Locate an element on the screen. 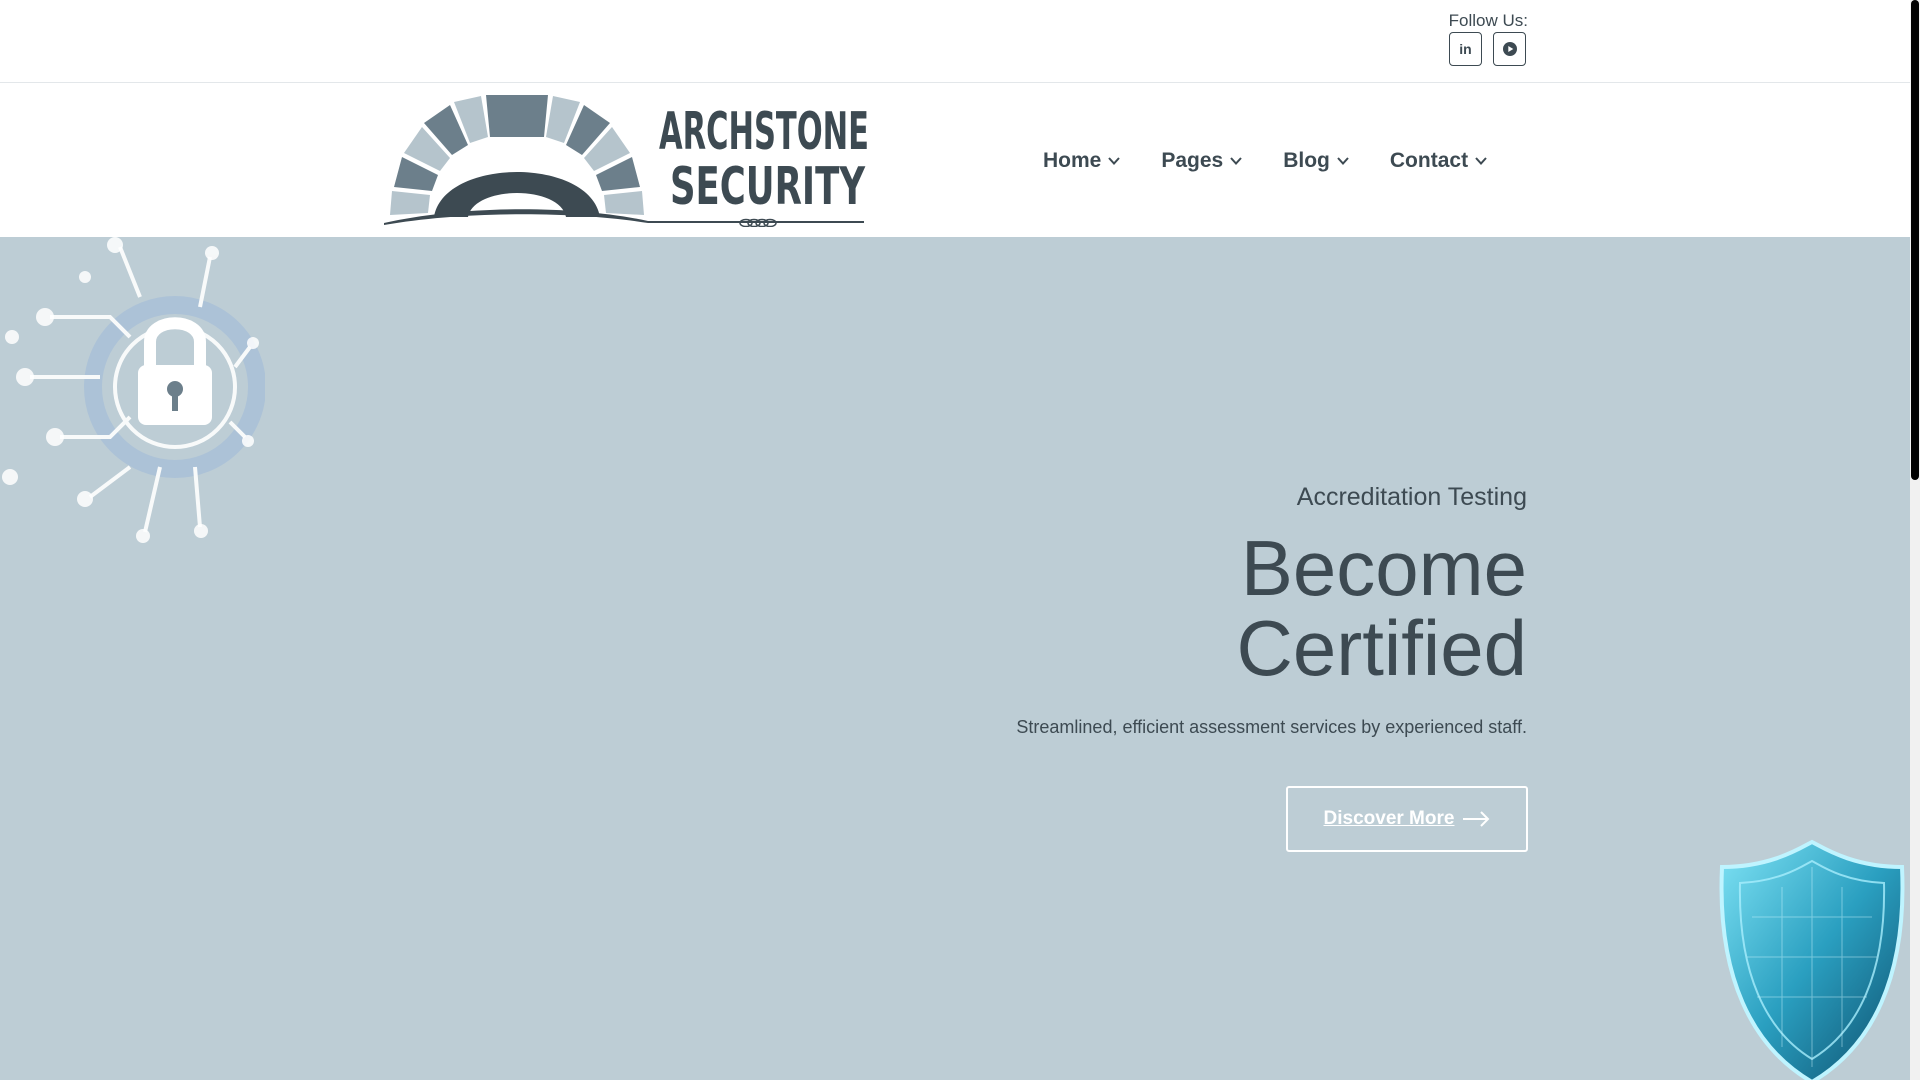  archstone-security-logo: ARCHSTONE SECURITY is located at coordinates (629, 157).